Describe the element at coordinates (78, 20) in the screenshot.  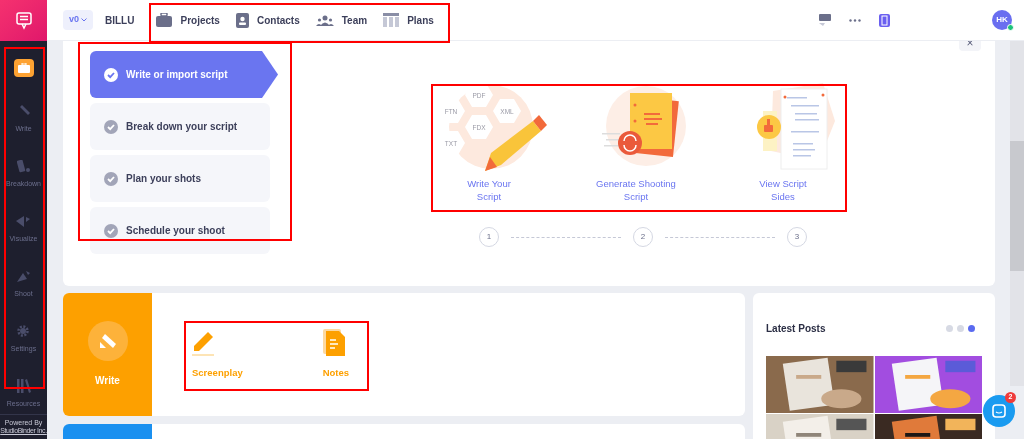
I see `version-dropdown: v0` at that location.